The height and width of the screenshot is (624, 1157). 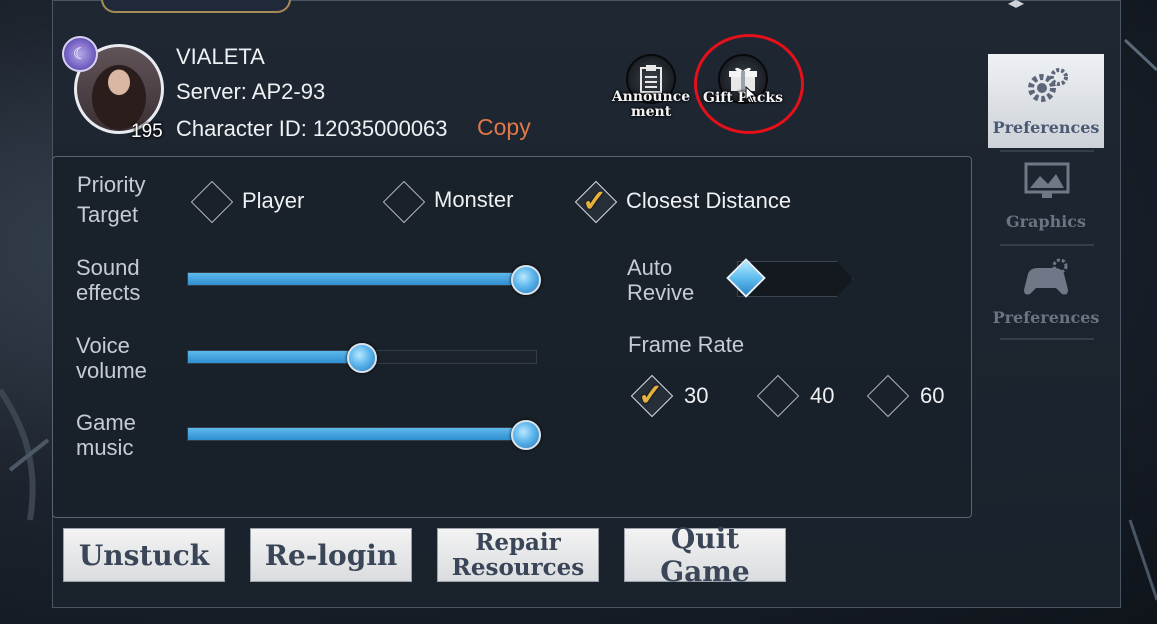 I want to click on tab-preferences-label: Preferences, so click(x=1046, y=127).